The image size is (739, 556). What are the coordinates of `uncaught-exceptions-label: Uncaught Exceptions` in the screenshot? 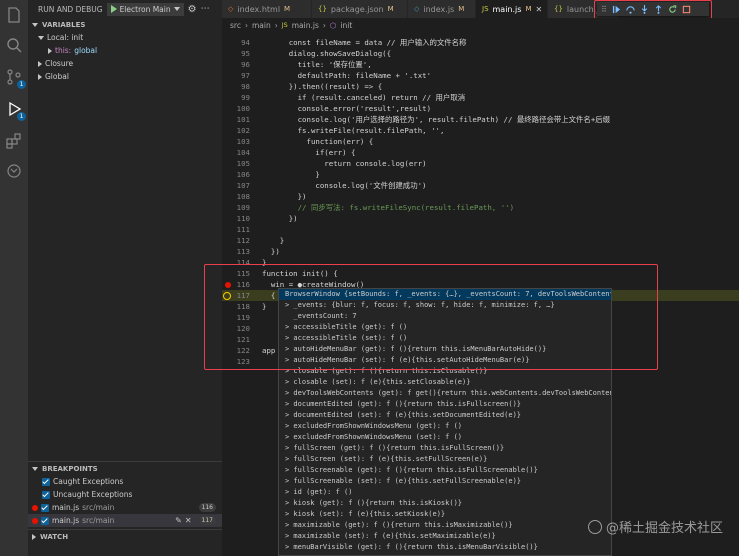 It's located at (93, 494).